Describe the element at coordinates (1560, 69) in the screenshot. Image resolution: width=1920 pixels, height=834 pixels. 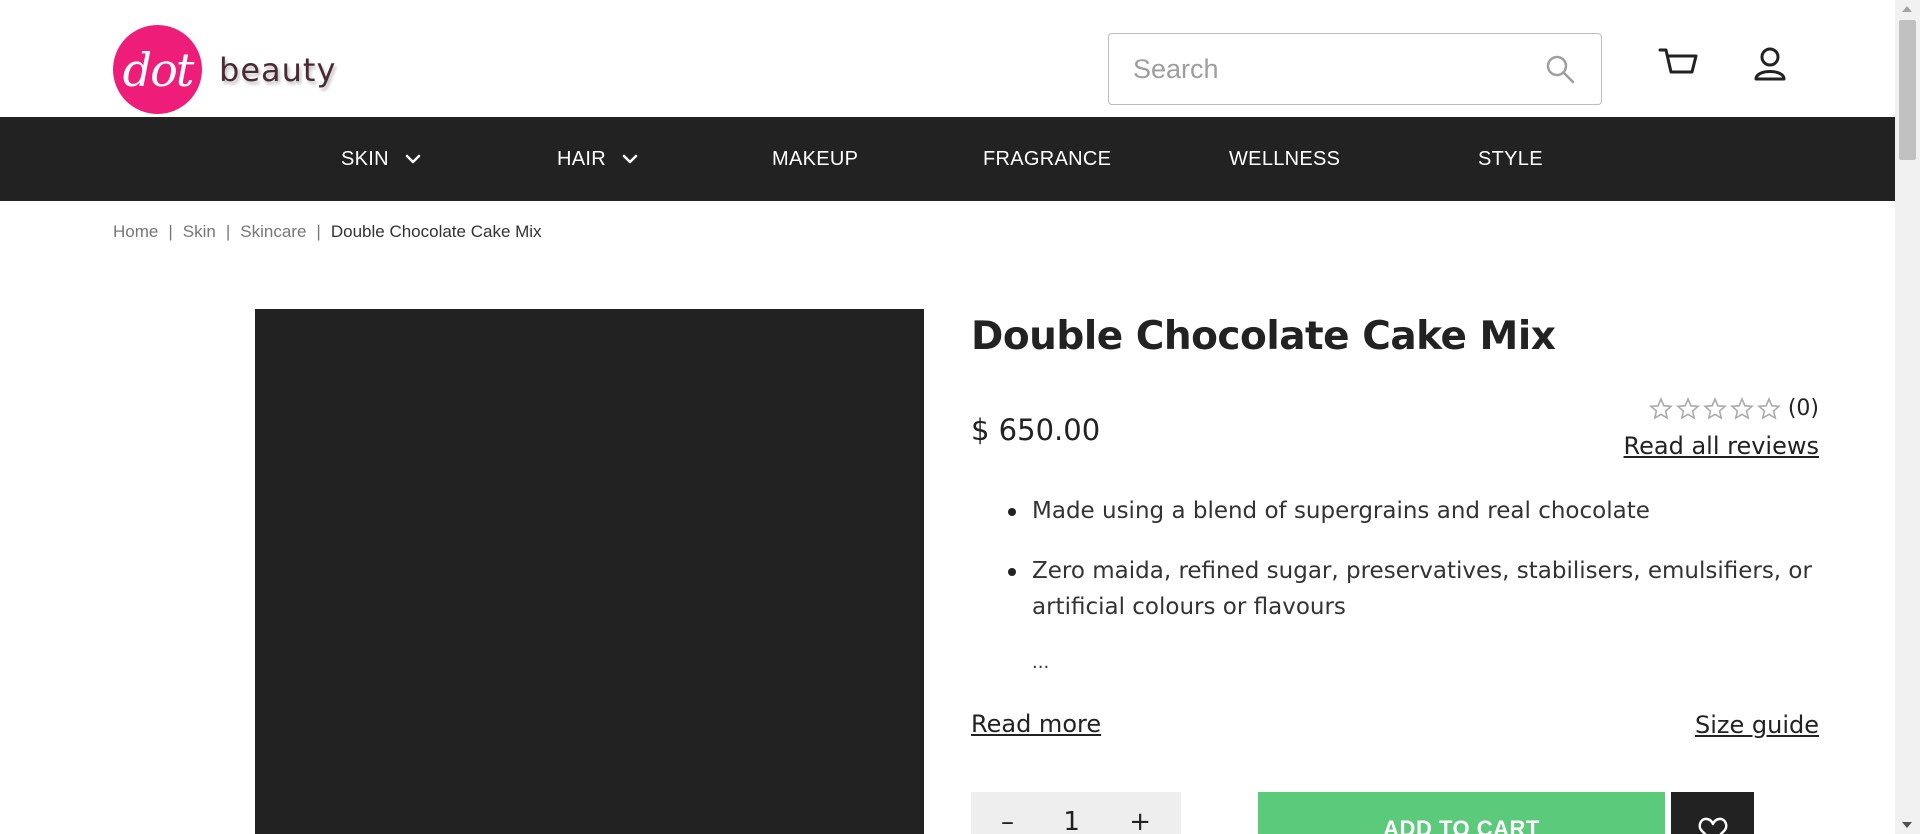
I see `search-icon` at that location.